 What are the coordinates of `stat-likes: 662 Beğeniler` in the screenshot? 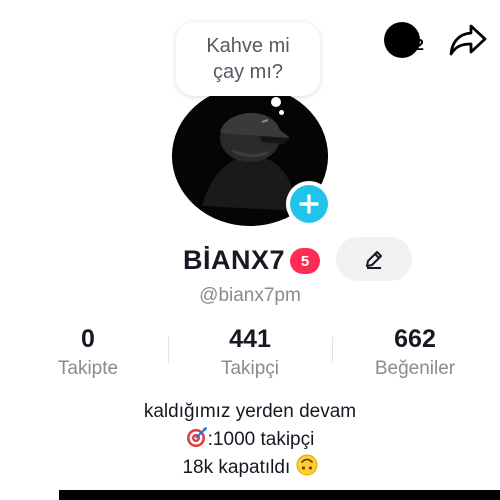 It's located at (415, 353).